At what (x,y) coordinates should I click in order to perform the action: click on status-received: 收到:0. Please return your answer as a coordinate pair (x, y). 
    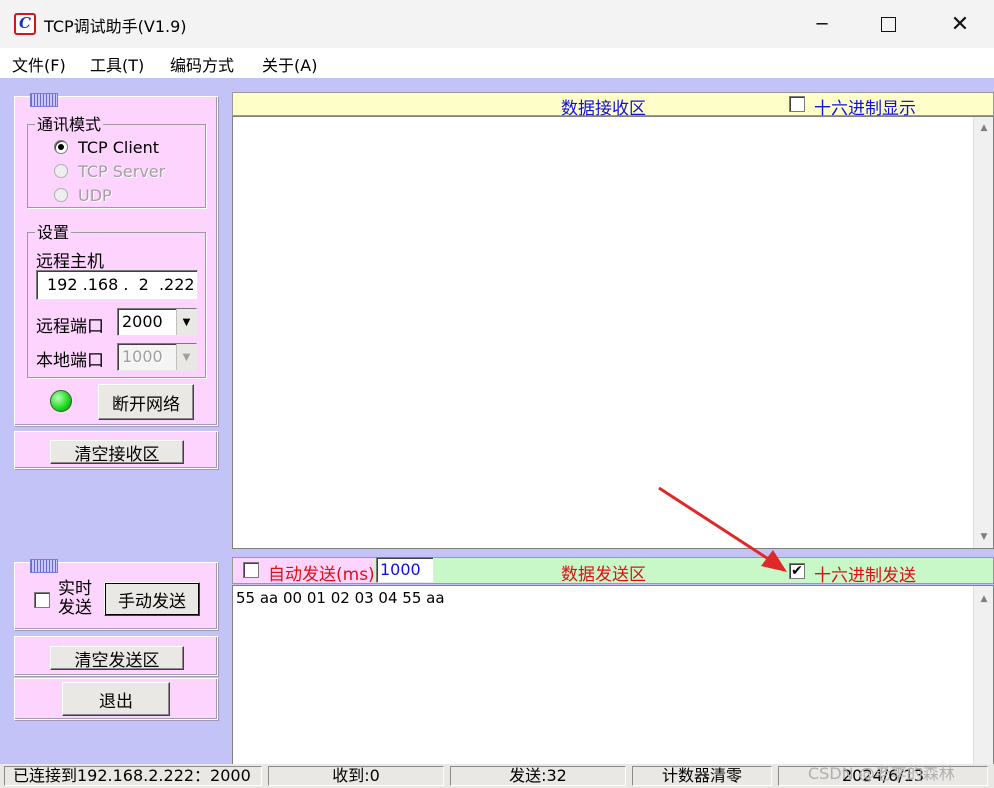
    Looking at the image, I should click on (356, 776).